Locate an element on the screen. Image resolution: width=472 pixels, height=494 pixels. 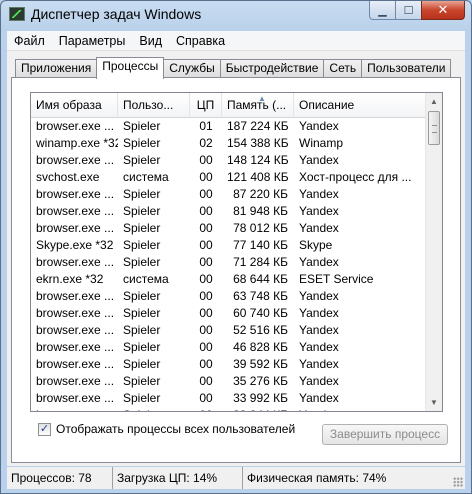
process-row: browser.exe ... Spieler 00 71 284 КБ Yandex is located at coordinates (228, 262).